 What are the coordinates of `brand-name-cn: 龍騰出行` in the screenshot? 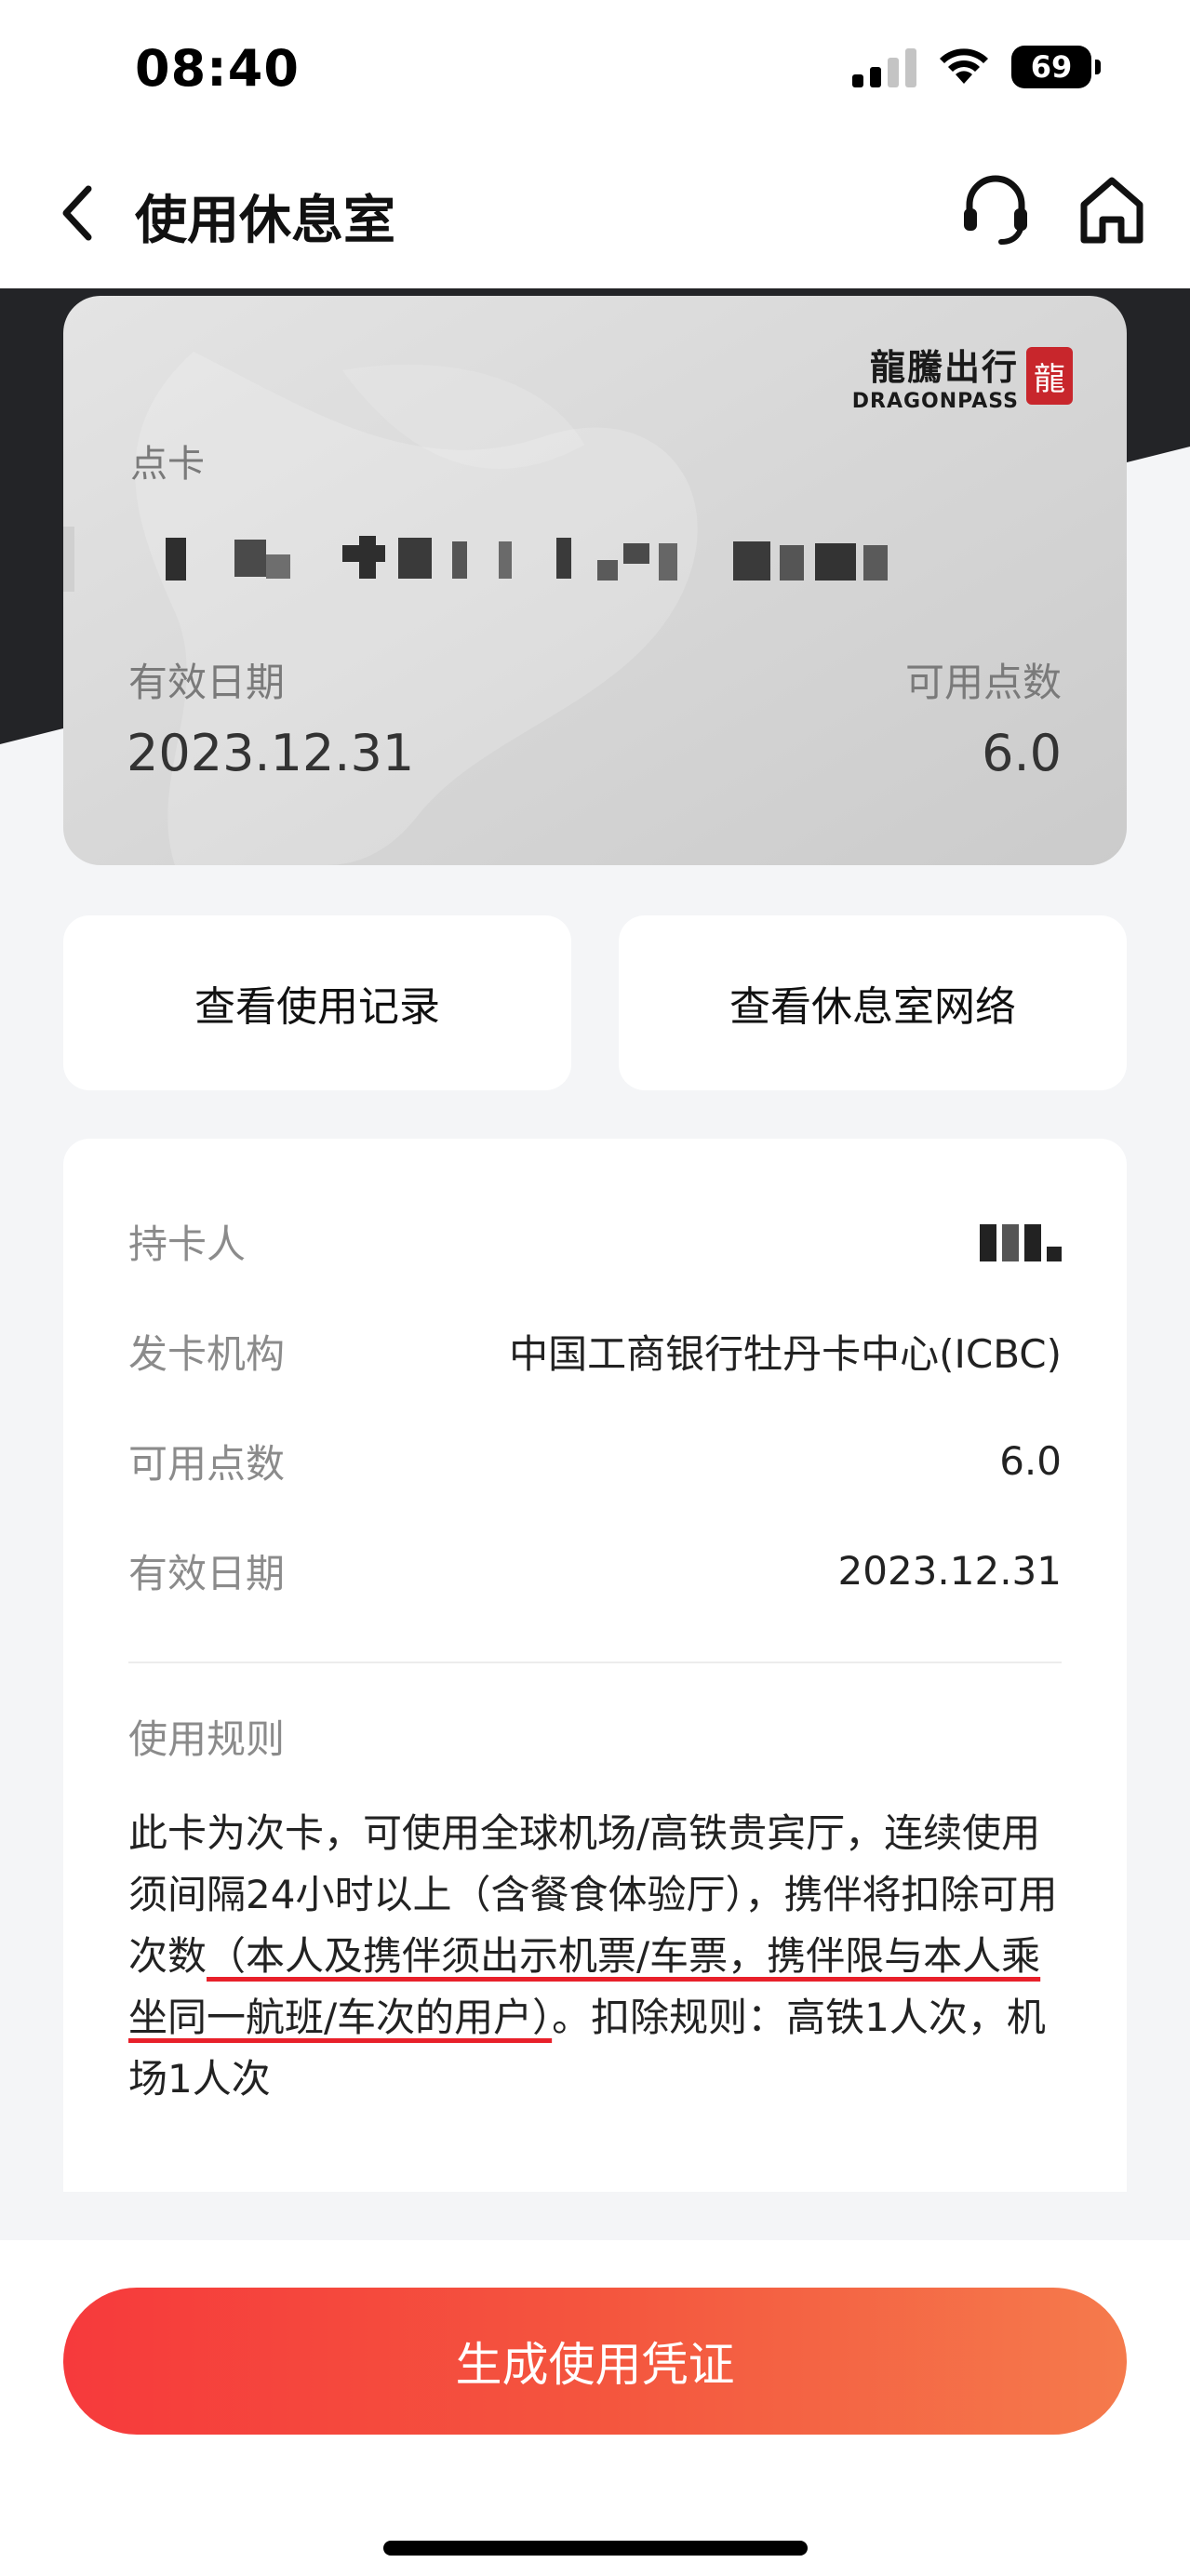 It's located at (944, 367).